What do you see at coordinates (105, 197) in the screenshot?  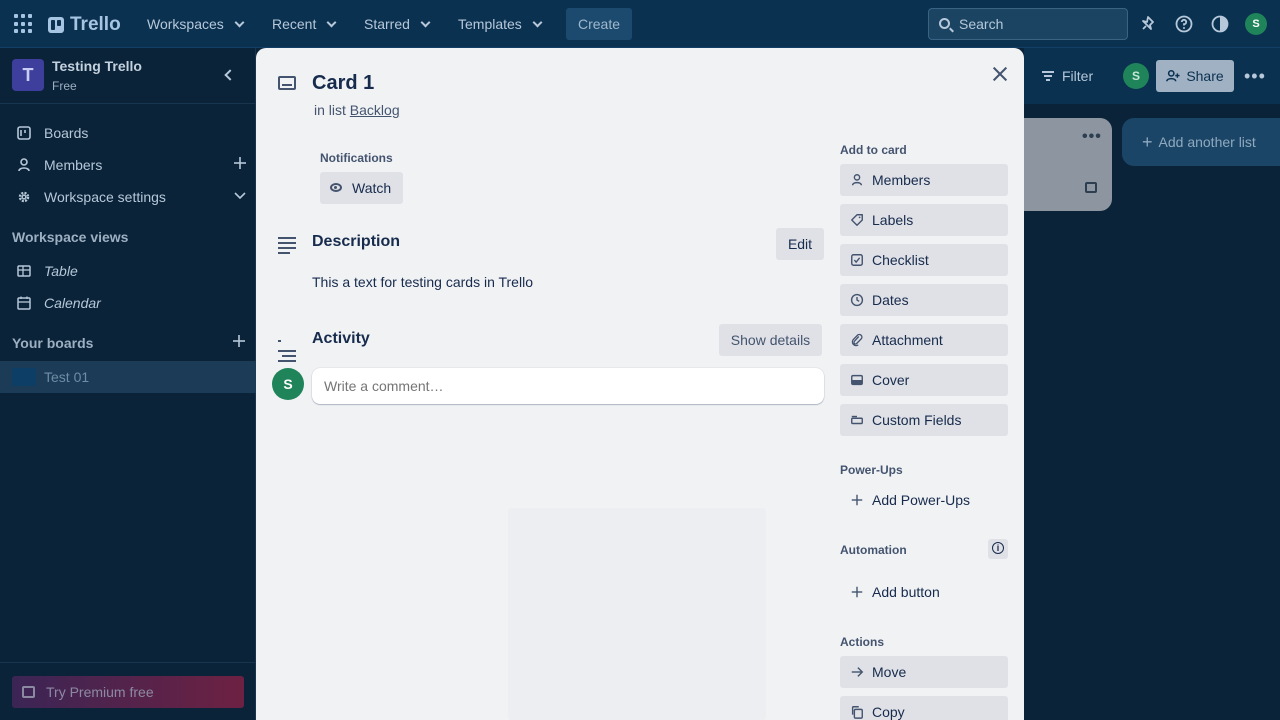 I see `sidebar-item-label: Workspace settings` at bounding box center [105, 197].